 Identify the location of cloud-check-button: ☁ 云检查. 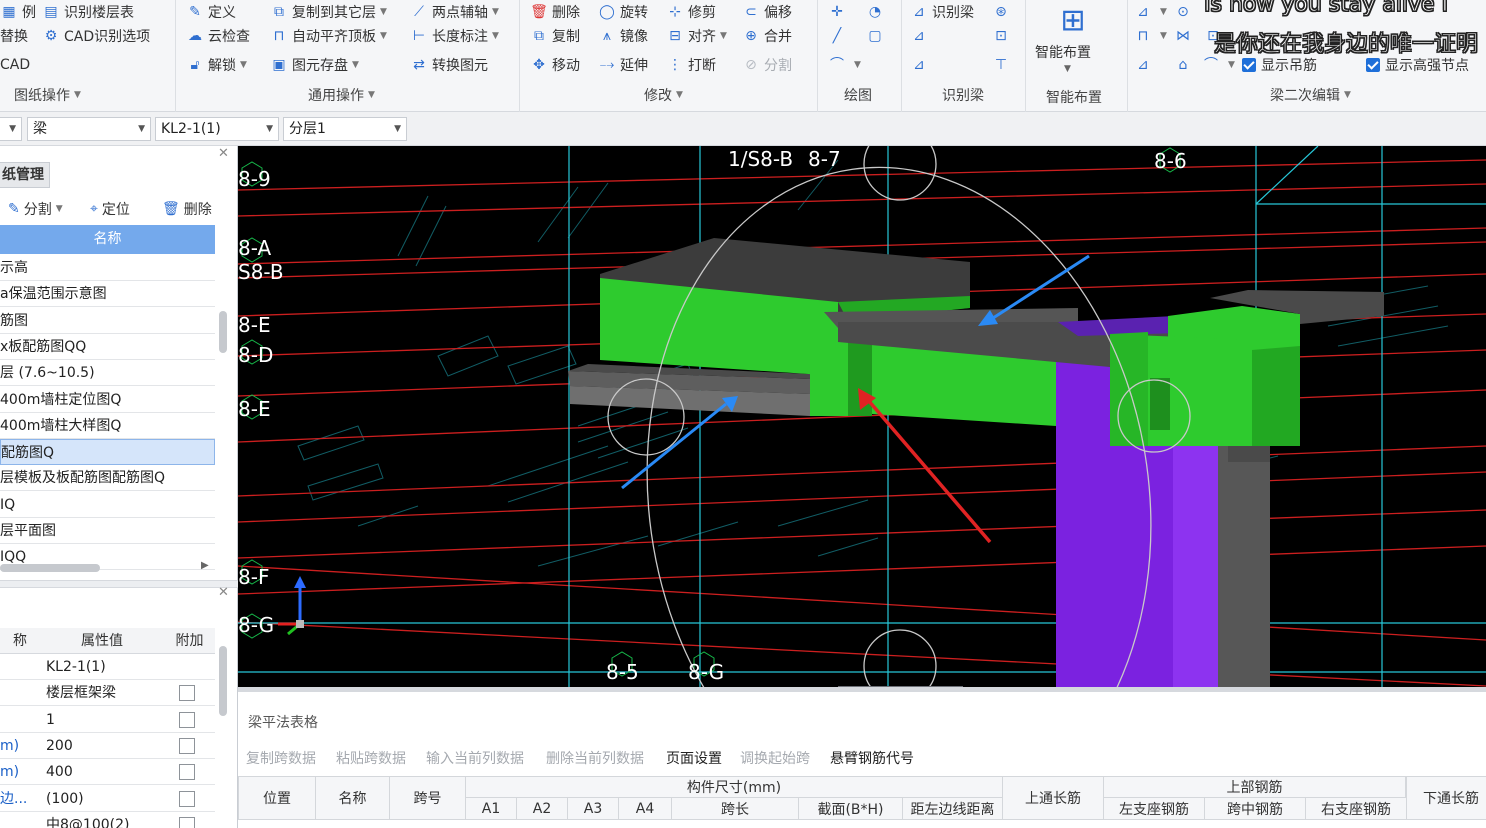
(218, 36).